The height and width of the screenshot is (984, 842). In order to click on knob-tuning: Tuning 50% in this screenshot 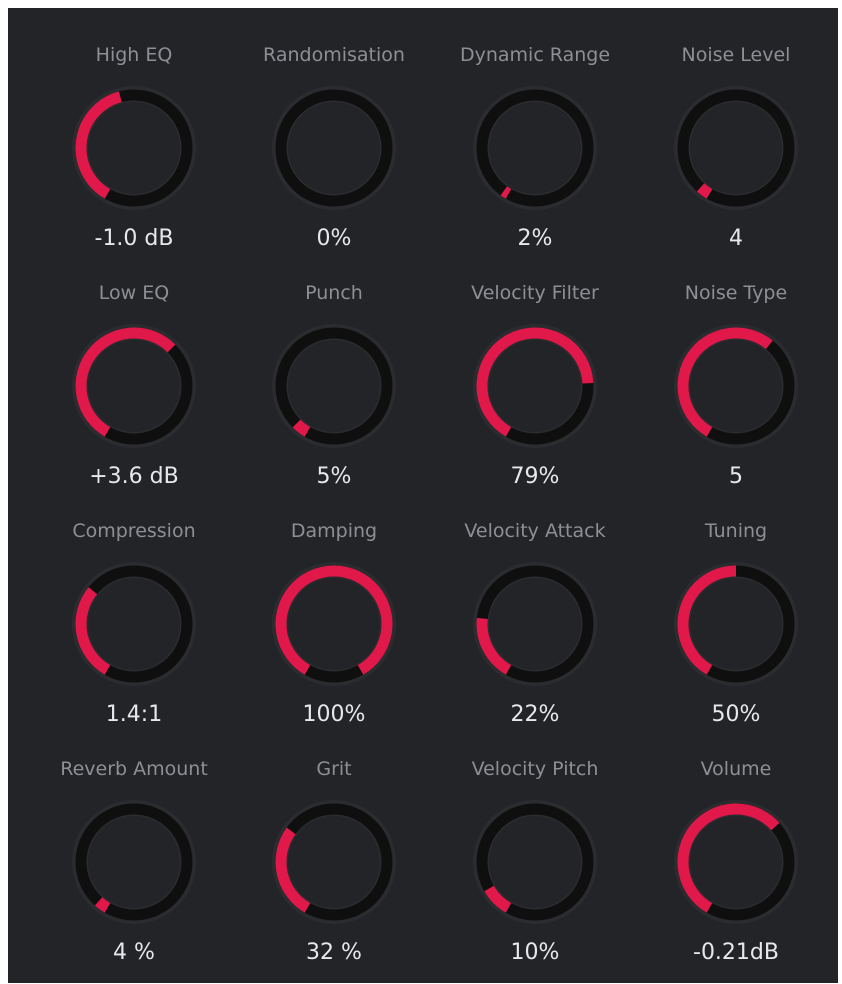, I will do `click(736, 605)`.